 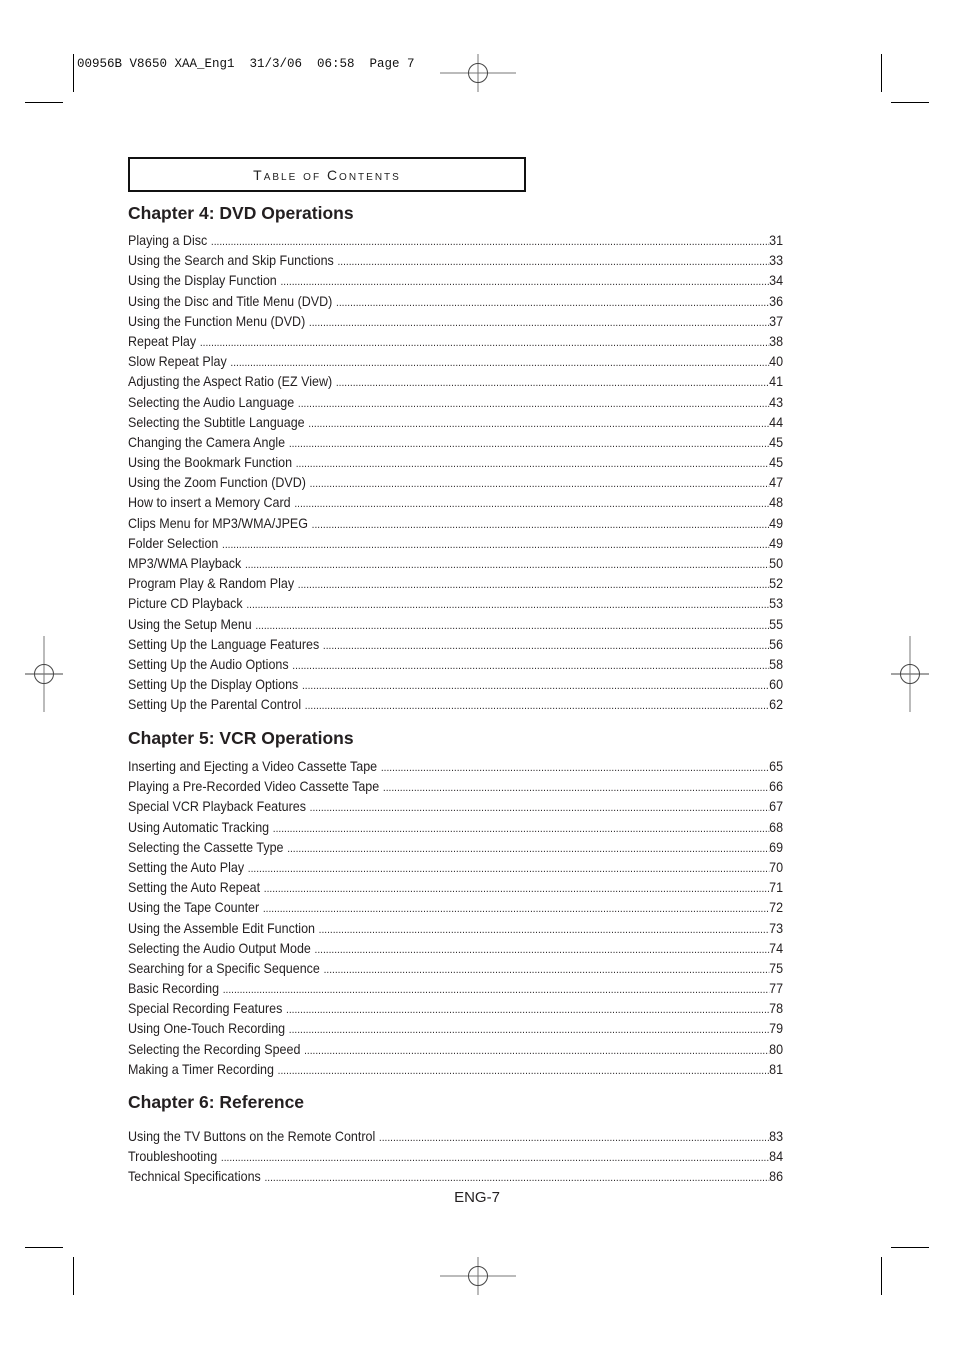 I want to click on toc-entry: Slow Repeat Play 40, so click(x=455, y=362).